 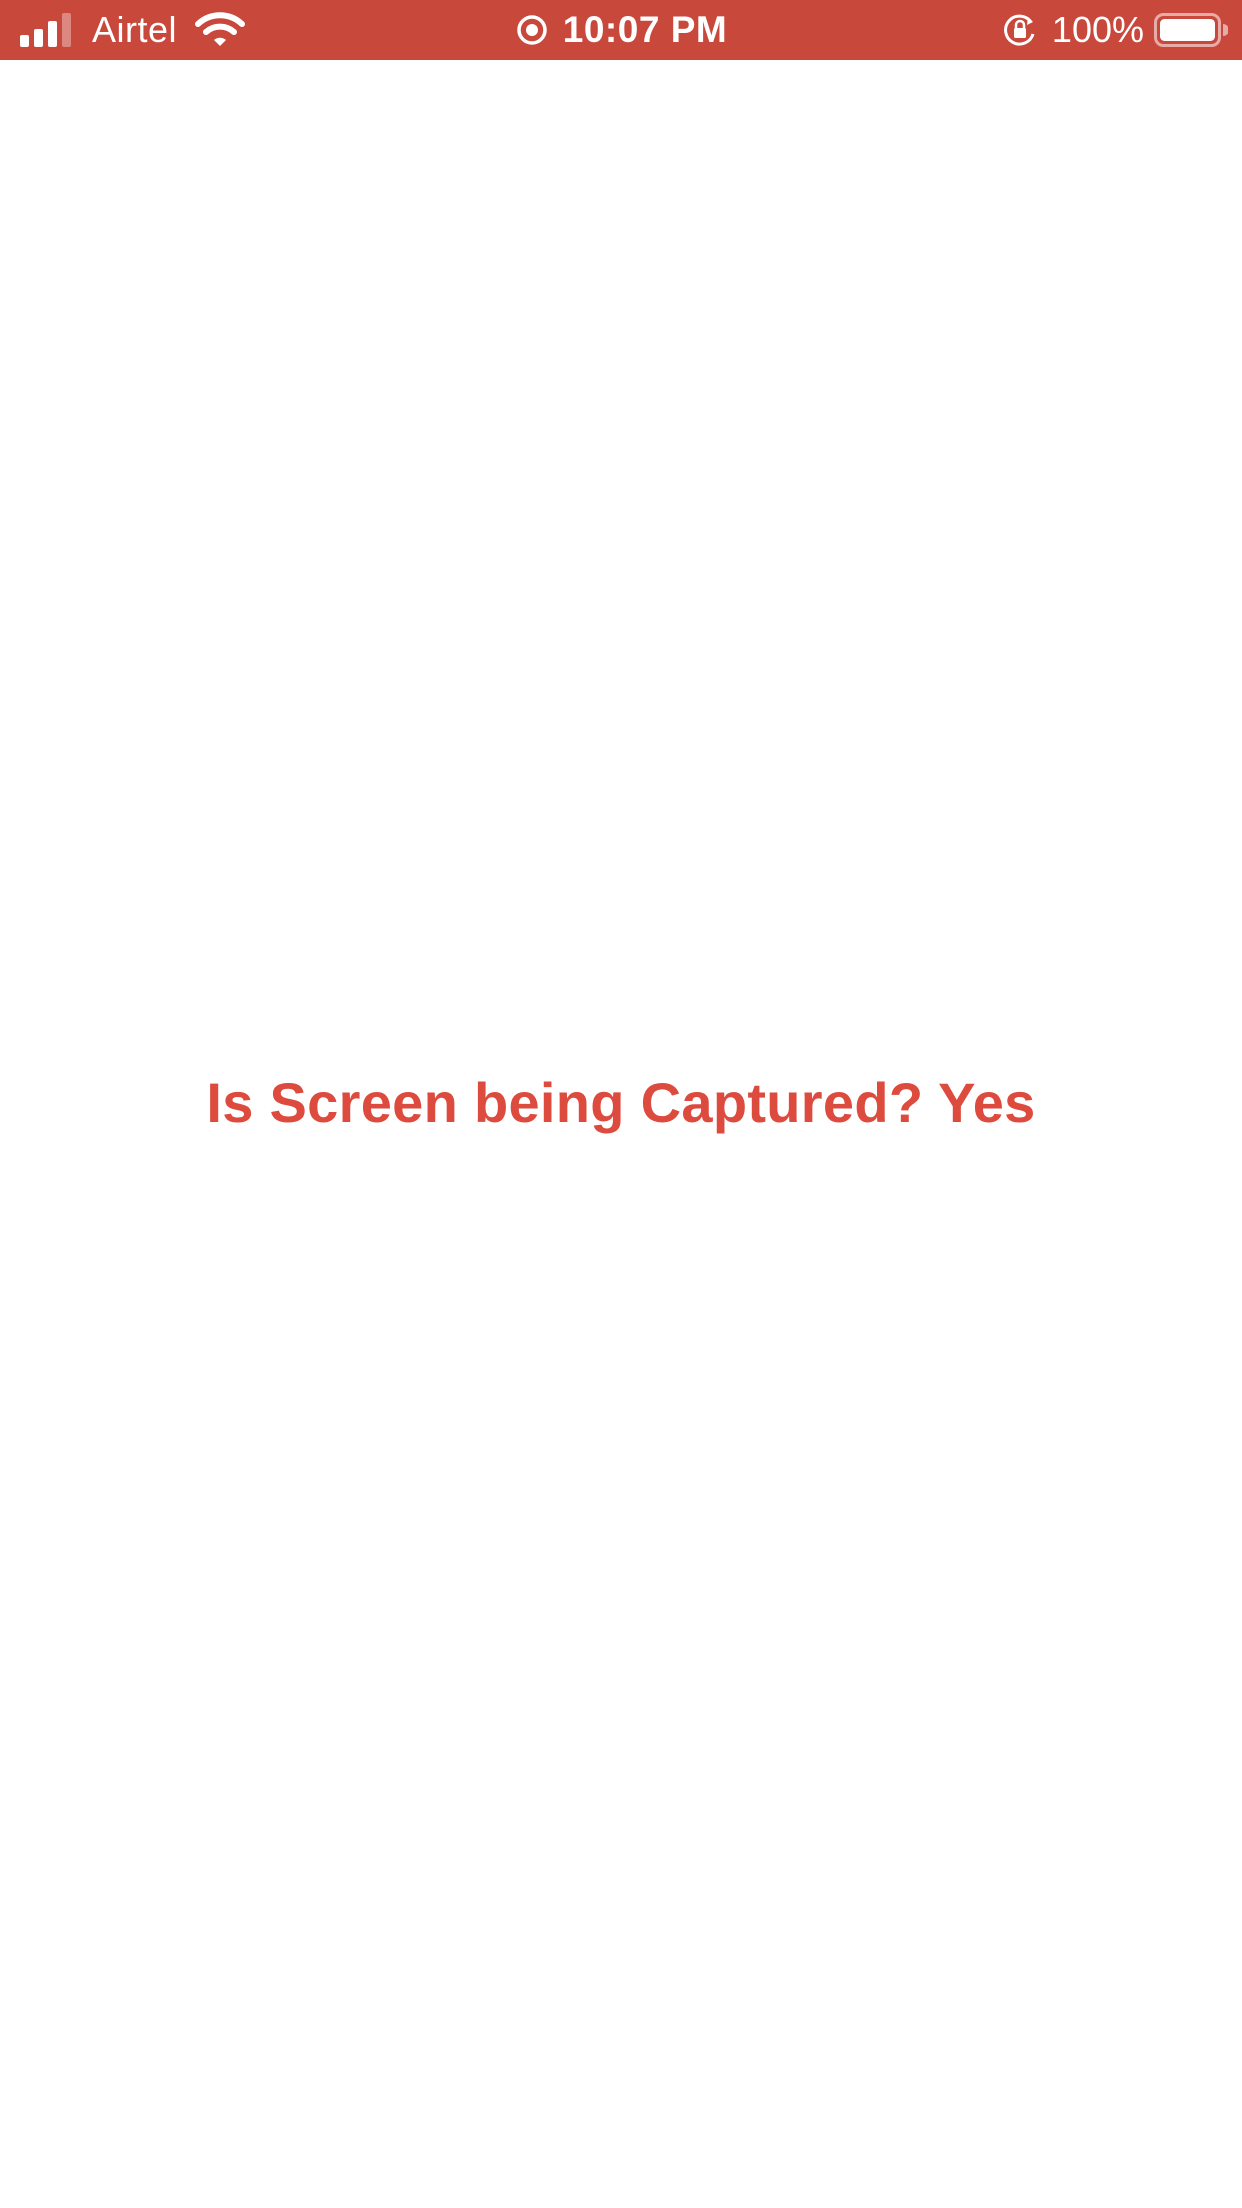 I want to click on status-bar-left: Airtel, so click(x=133, y=30).